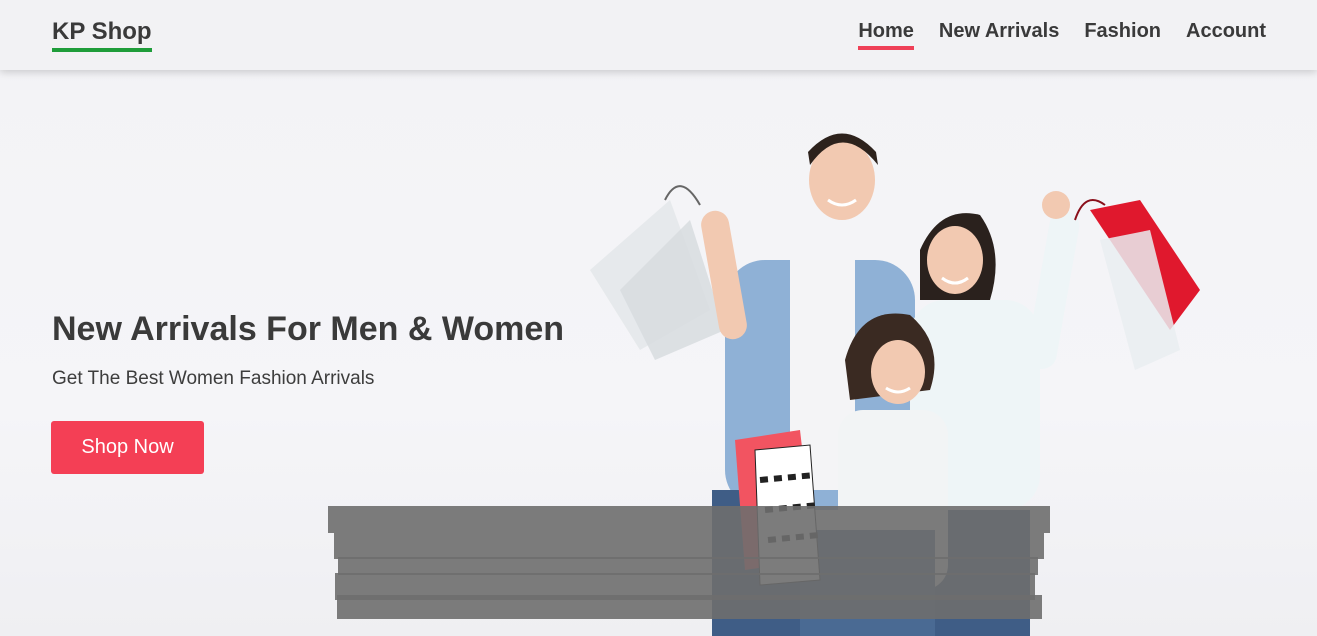 The image size is (1317, 636). Describe the element at coordinates (127, 447) in the screenshot. I see `shop-now-button: Shop Now` at that location.